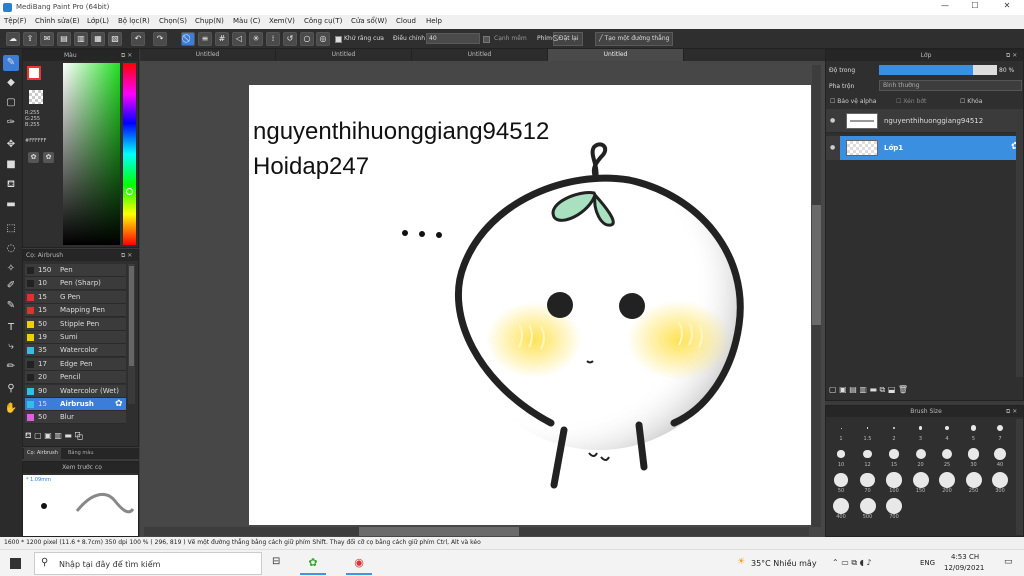  What do you see at coordinates (868, 431) in the screenshot?
I see `brush-size-cell: 1.5` at bounding box center [868, 431].